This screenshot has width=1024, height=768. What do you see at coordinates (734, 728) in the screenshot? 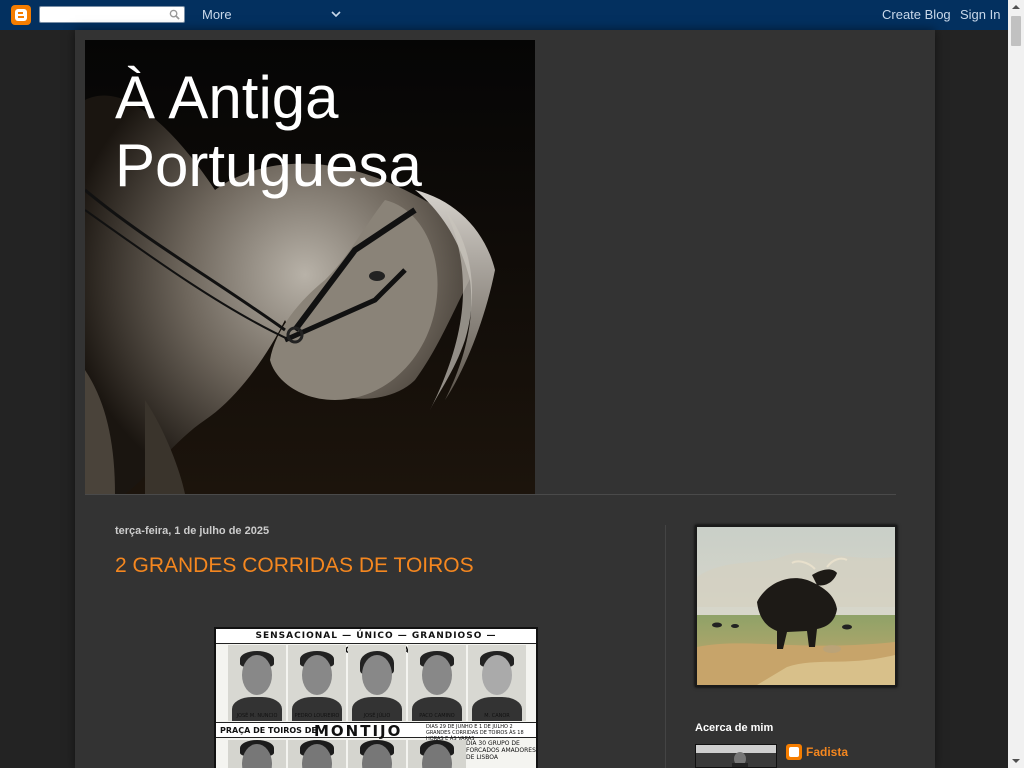
I see `about-me-heading: Acerca de mim` at bounding box center [734, 728].